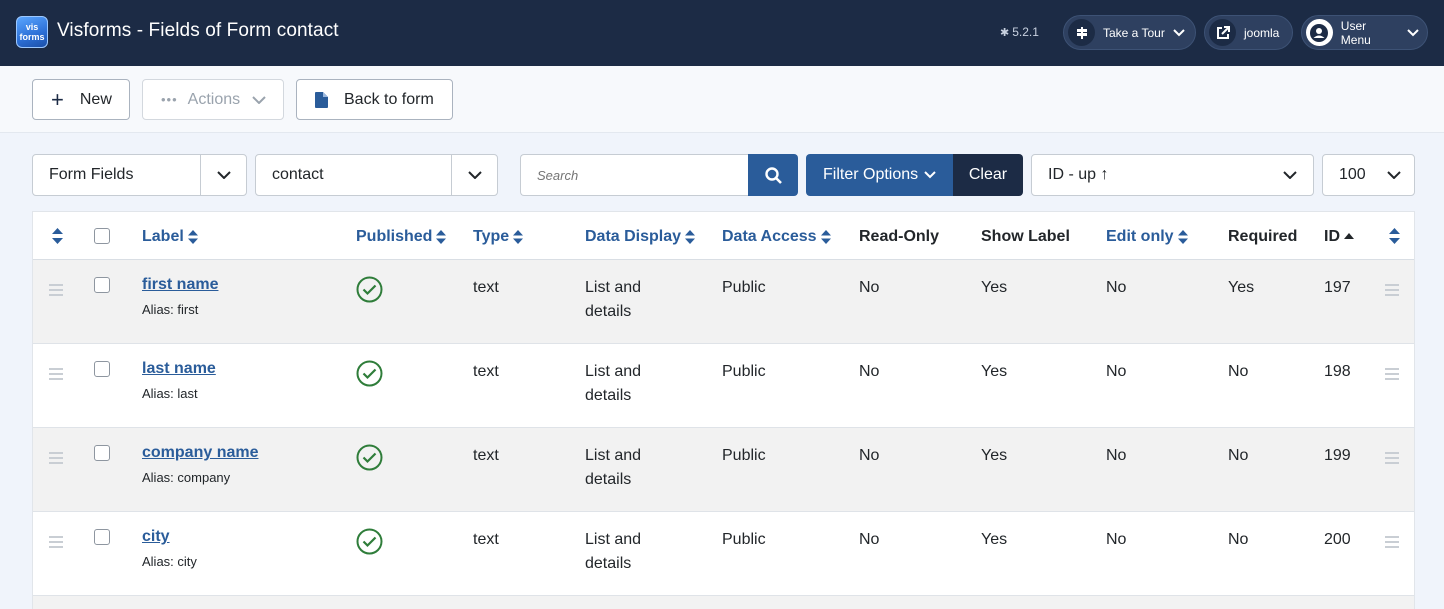 This screenshot has width=1444, height=609. What do you see at coordinates (1005, 33) in the screenshot?
I see `joomla-icon: ✱` at bounding box center [1005, 33].